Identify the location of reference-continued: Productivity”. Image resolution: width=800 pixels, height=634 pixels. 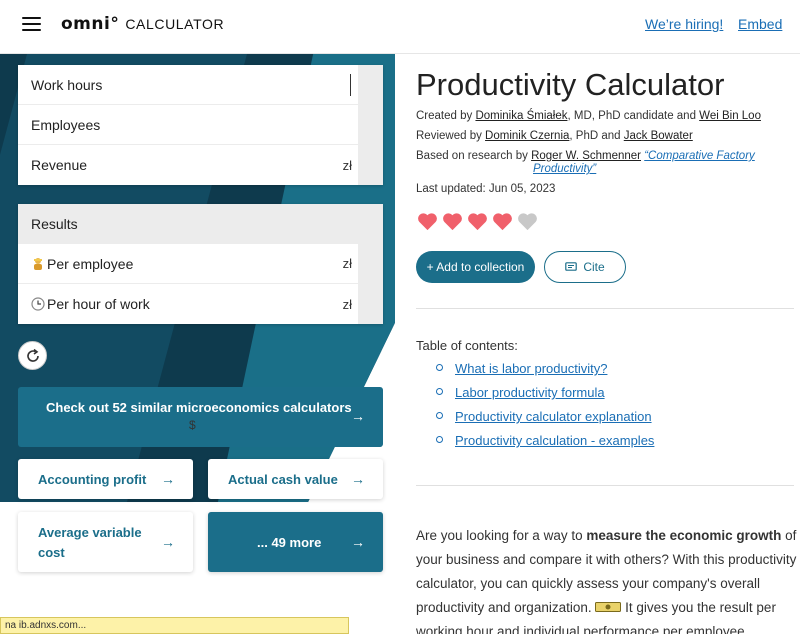
(564, 169).